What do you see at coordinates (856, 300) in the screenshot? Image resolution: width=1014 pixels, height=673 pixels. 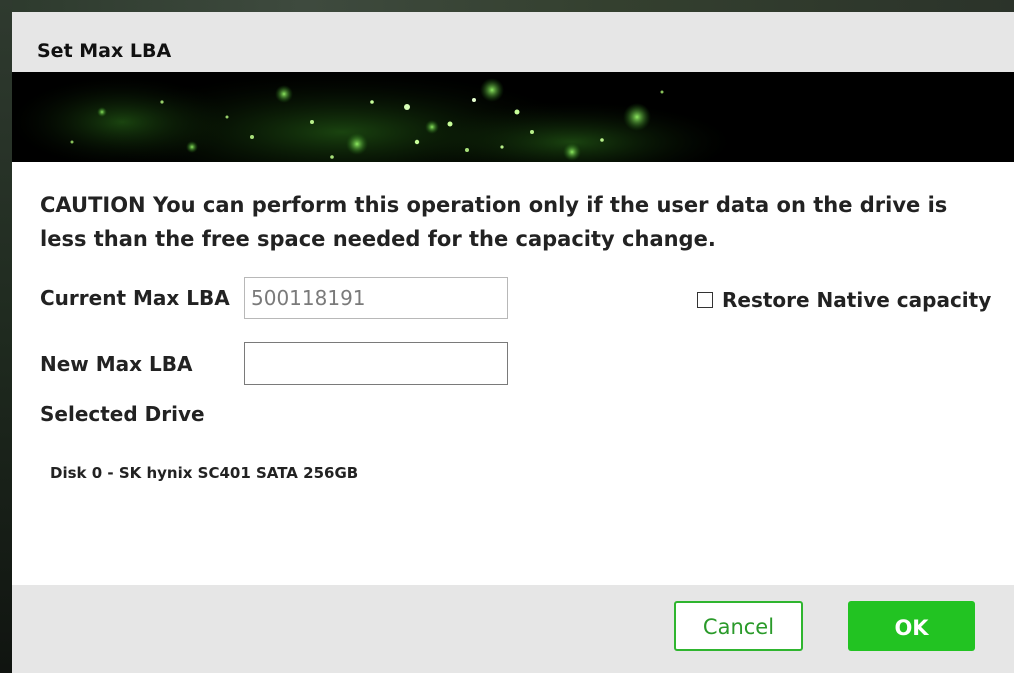 I see `restore-native-capacity-label: Restore Native capacity` at bounding box center [856, 300].